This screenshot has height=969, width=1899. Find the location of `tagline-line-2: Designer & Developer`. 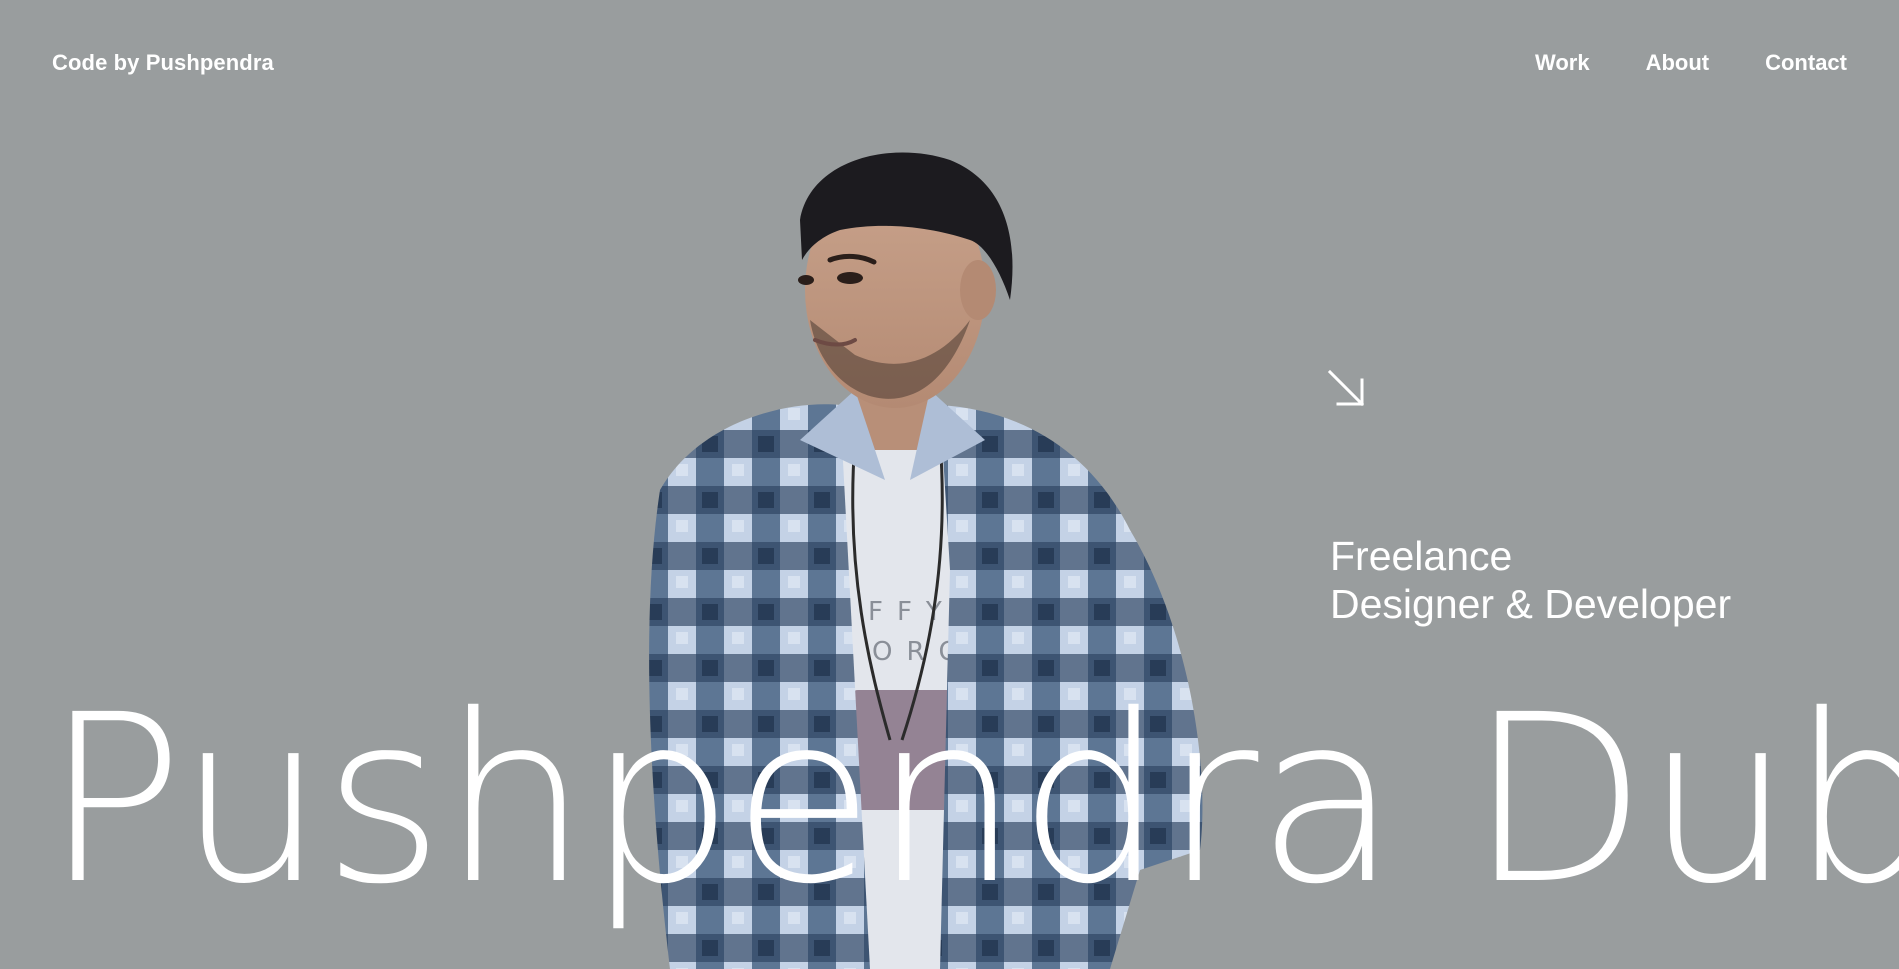

tagline-line-2: Designer & Developer is located at coordinates (1531, 604).